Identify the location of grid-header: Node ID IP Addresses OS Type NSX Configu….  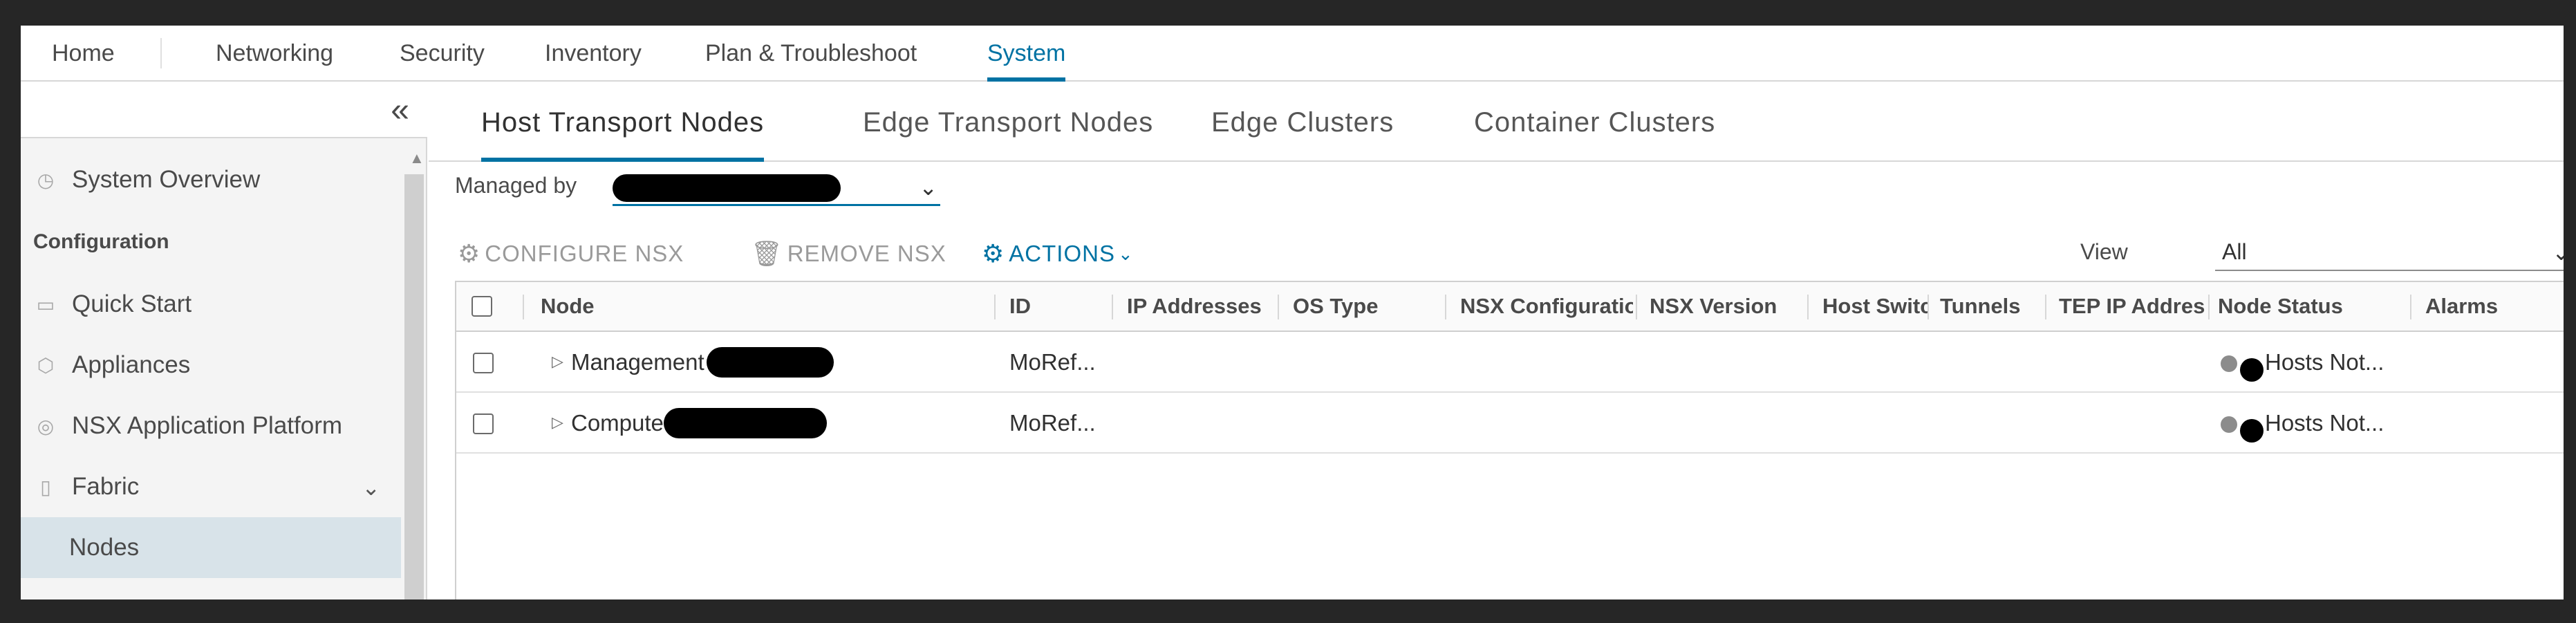
(1510, 307).